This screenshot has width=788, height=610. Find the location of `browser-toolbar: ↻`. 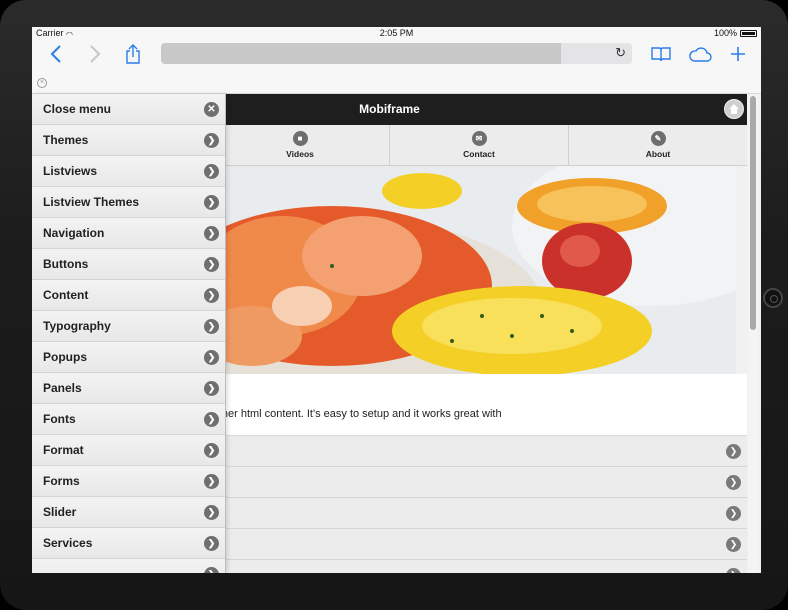

browser-toolbar: ↻ is located at coordinates (396, 54).